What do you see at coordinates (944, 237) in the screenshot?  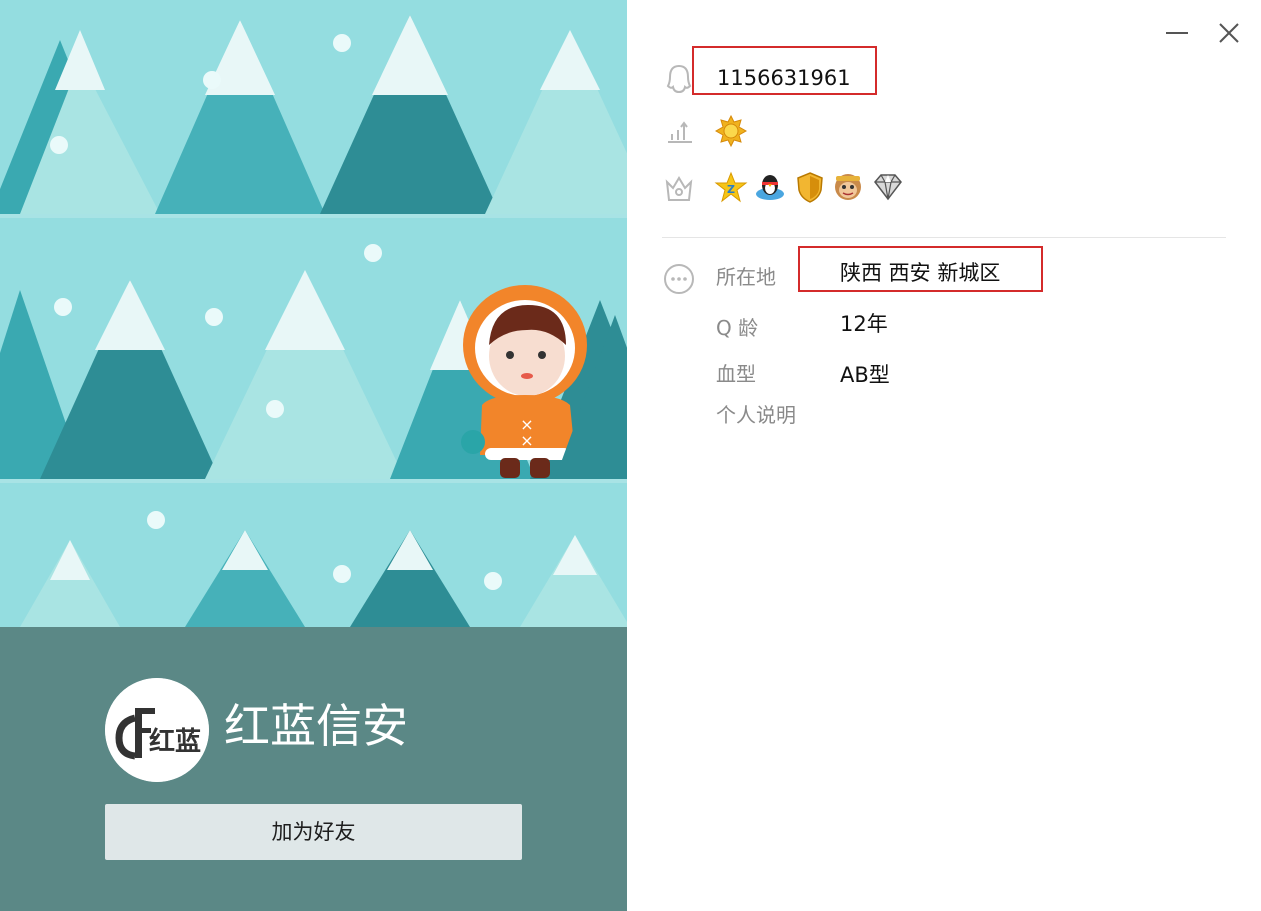 I see `divider` at bounding box center [944, 237].